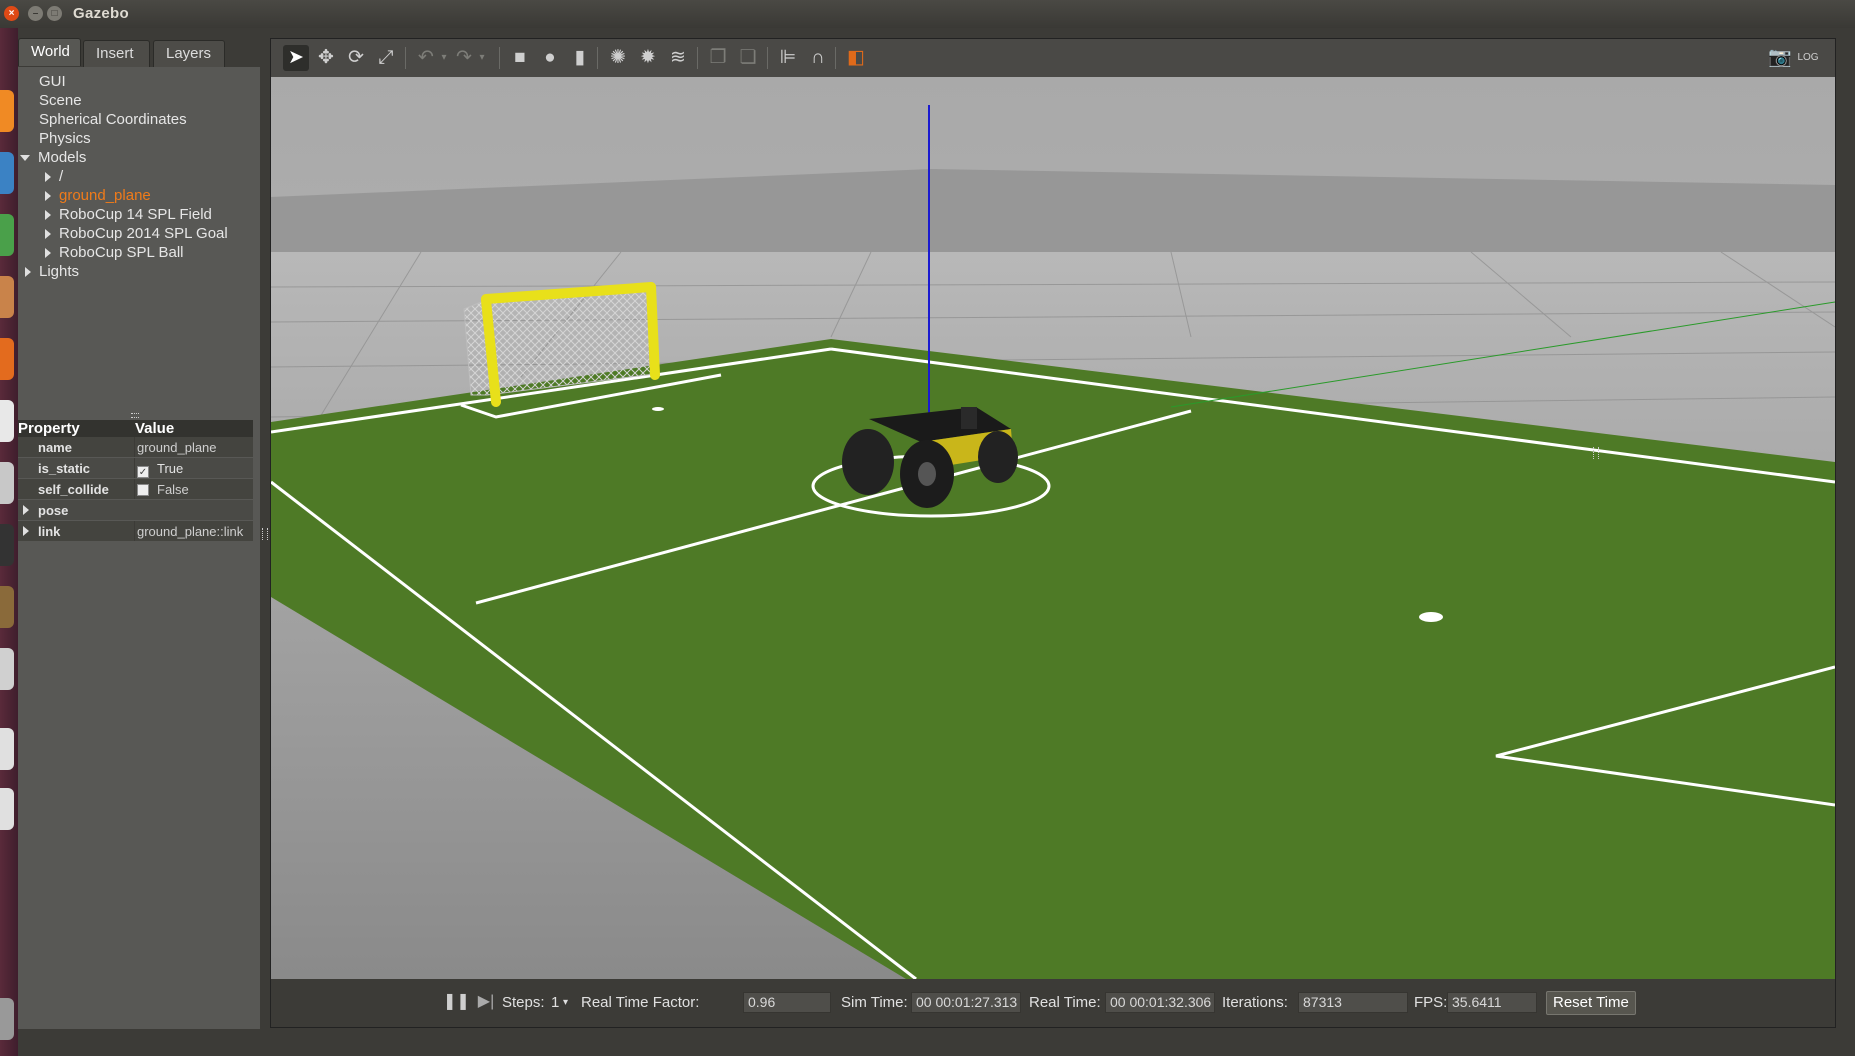 This screenshot has width=1855, height=1056. Describe the element at coordinates (135, 489) in the screenshot. I see `property-row-self-collide: self_collide False` at that location.